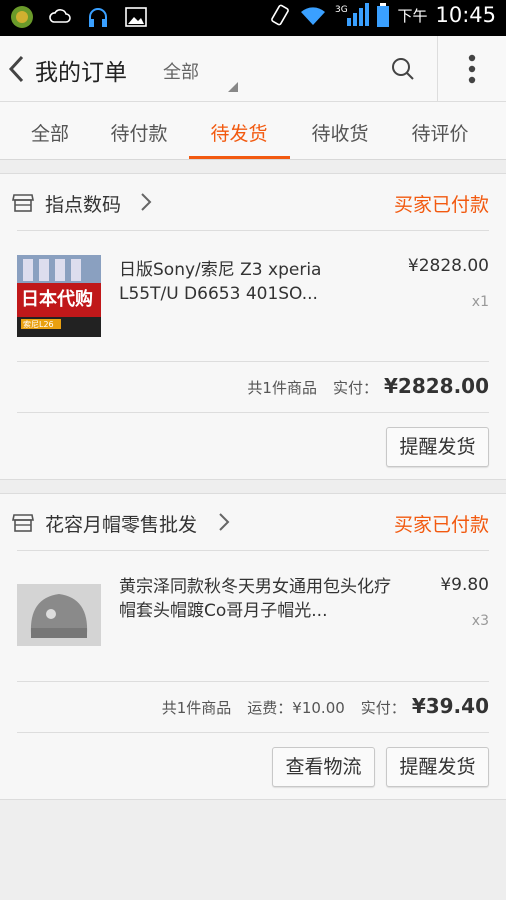 This screenshot has width=506, height=900. What do you see at coordinates (121, 523) in the screenshot?
I see `store-name: 花容月帽零售批发` at bounding box center [121, 523].